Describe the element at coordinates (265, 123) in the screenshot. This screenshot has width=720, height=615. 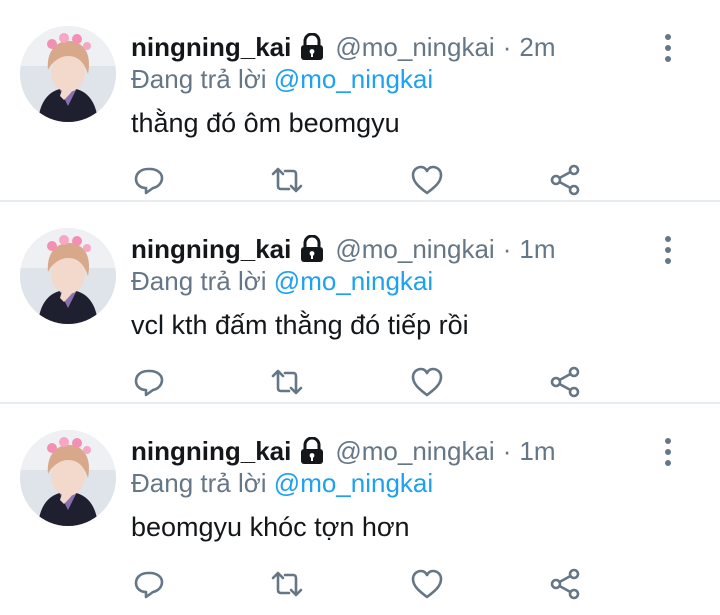
I see `tweet-text: thằng đó ôm beomgyu` at that location.